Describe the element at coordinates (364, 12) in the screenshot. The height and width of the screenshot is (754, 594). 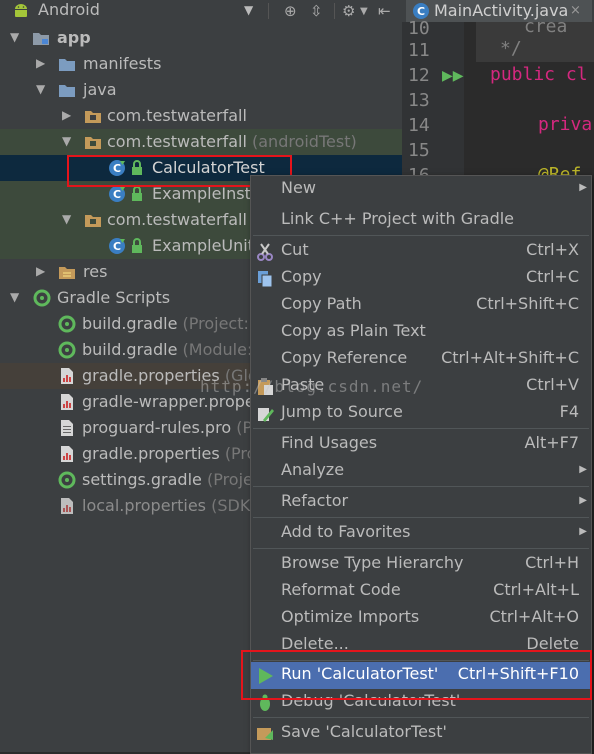
I see `gear-dropdown-icon: ▼` at that location.